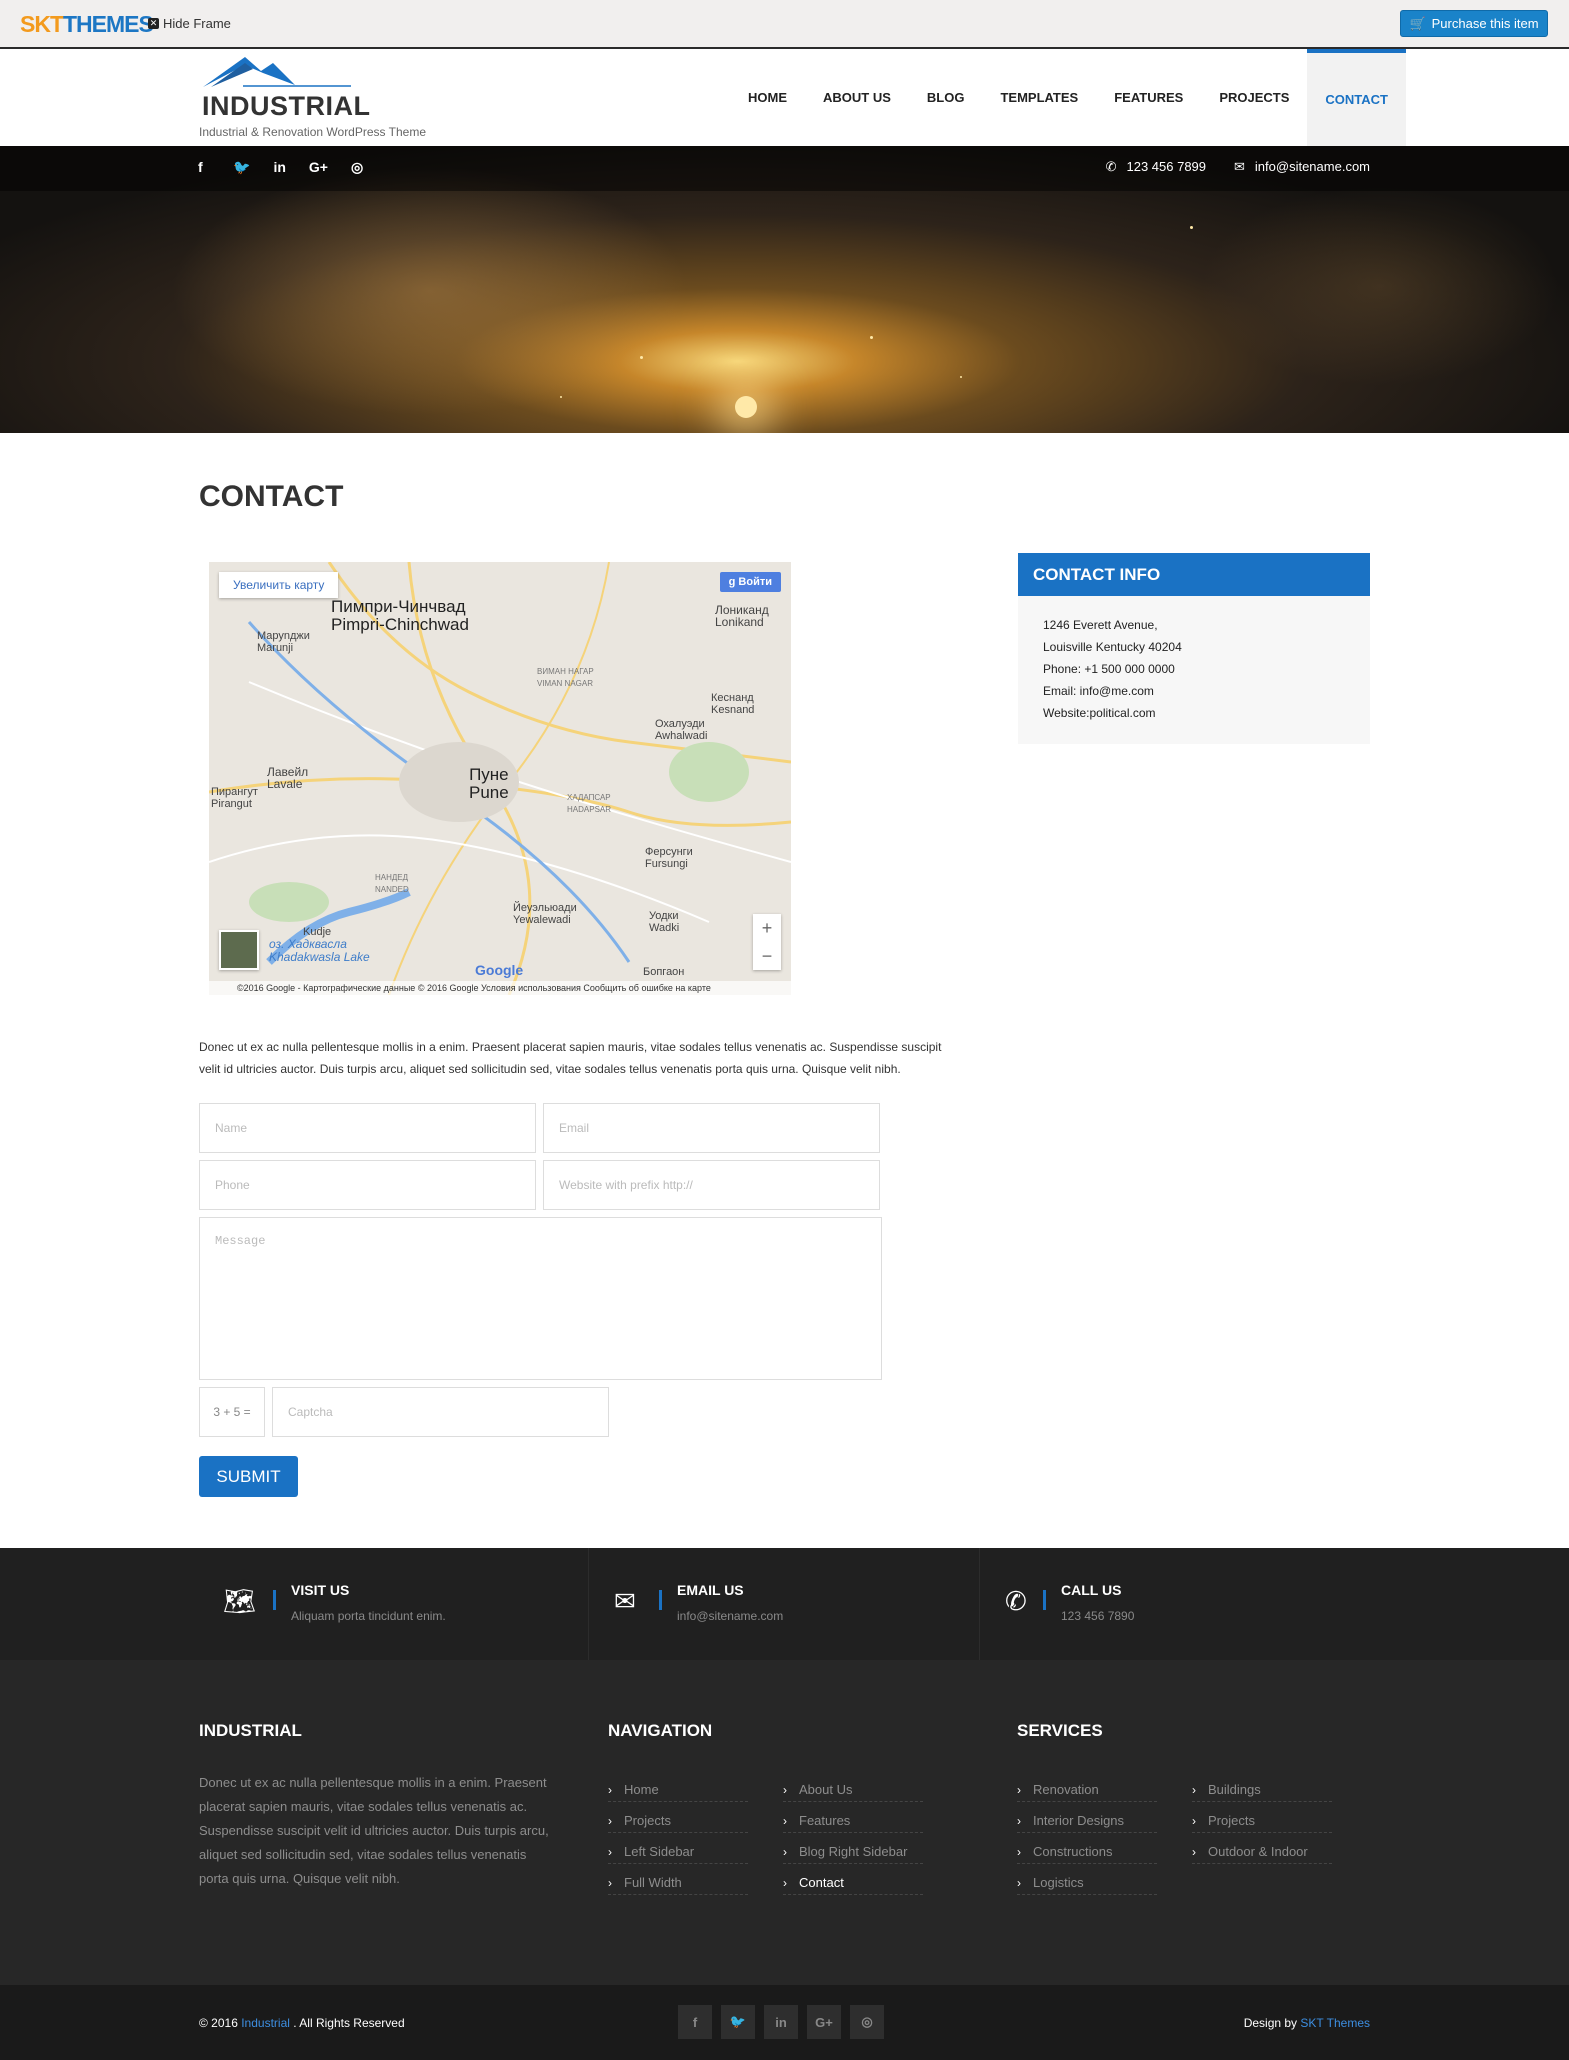 The image size is (1569, 2060). I want to click on map-label-bopgaon: Бопгаон, so click(664, 972).